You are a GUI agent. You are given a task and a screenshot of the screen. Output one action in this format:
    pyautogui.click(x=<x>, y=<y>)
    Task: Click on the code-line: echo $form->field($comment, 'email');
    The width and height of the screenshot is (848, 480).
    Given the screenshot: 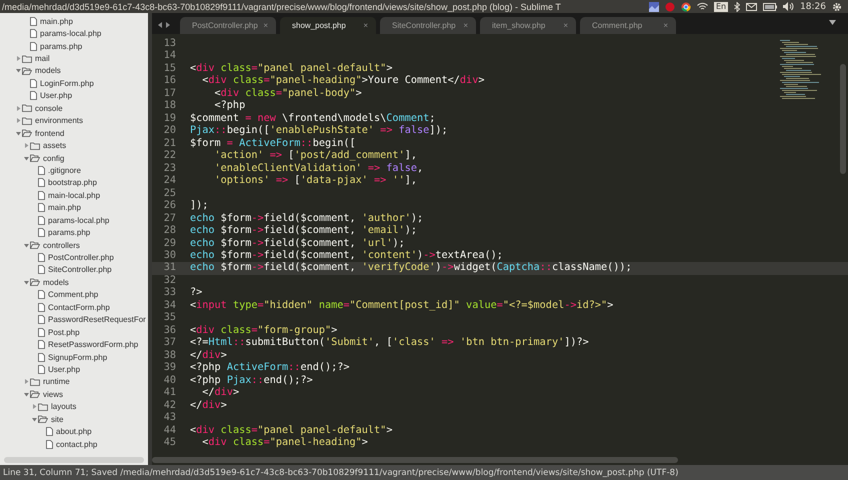 What is the action you would take?
    pyautogui.click(x=303, y=231)
    